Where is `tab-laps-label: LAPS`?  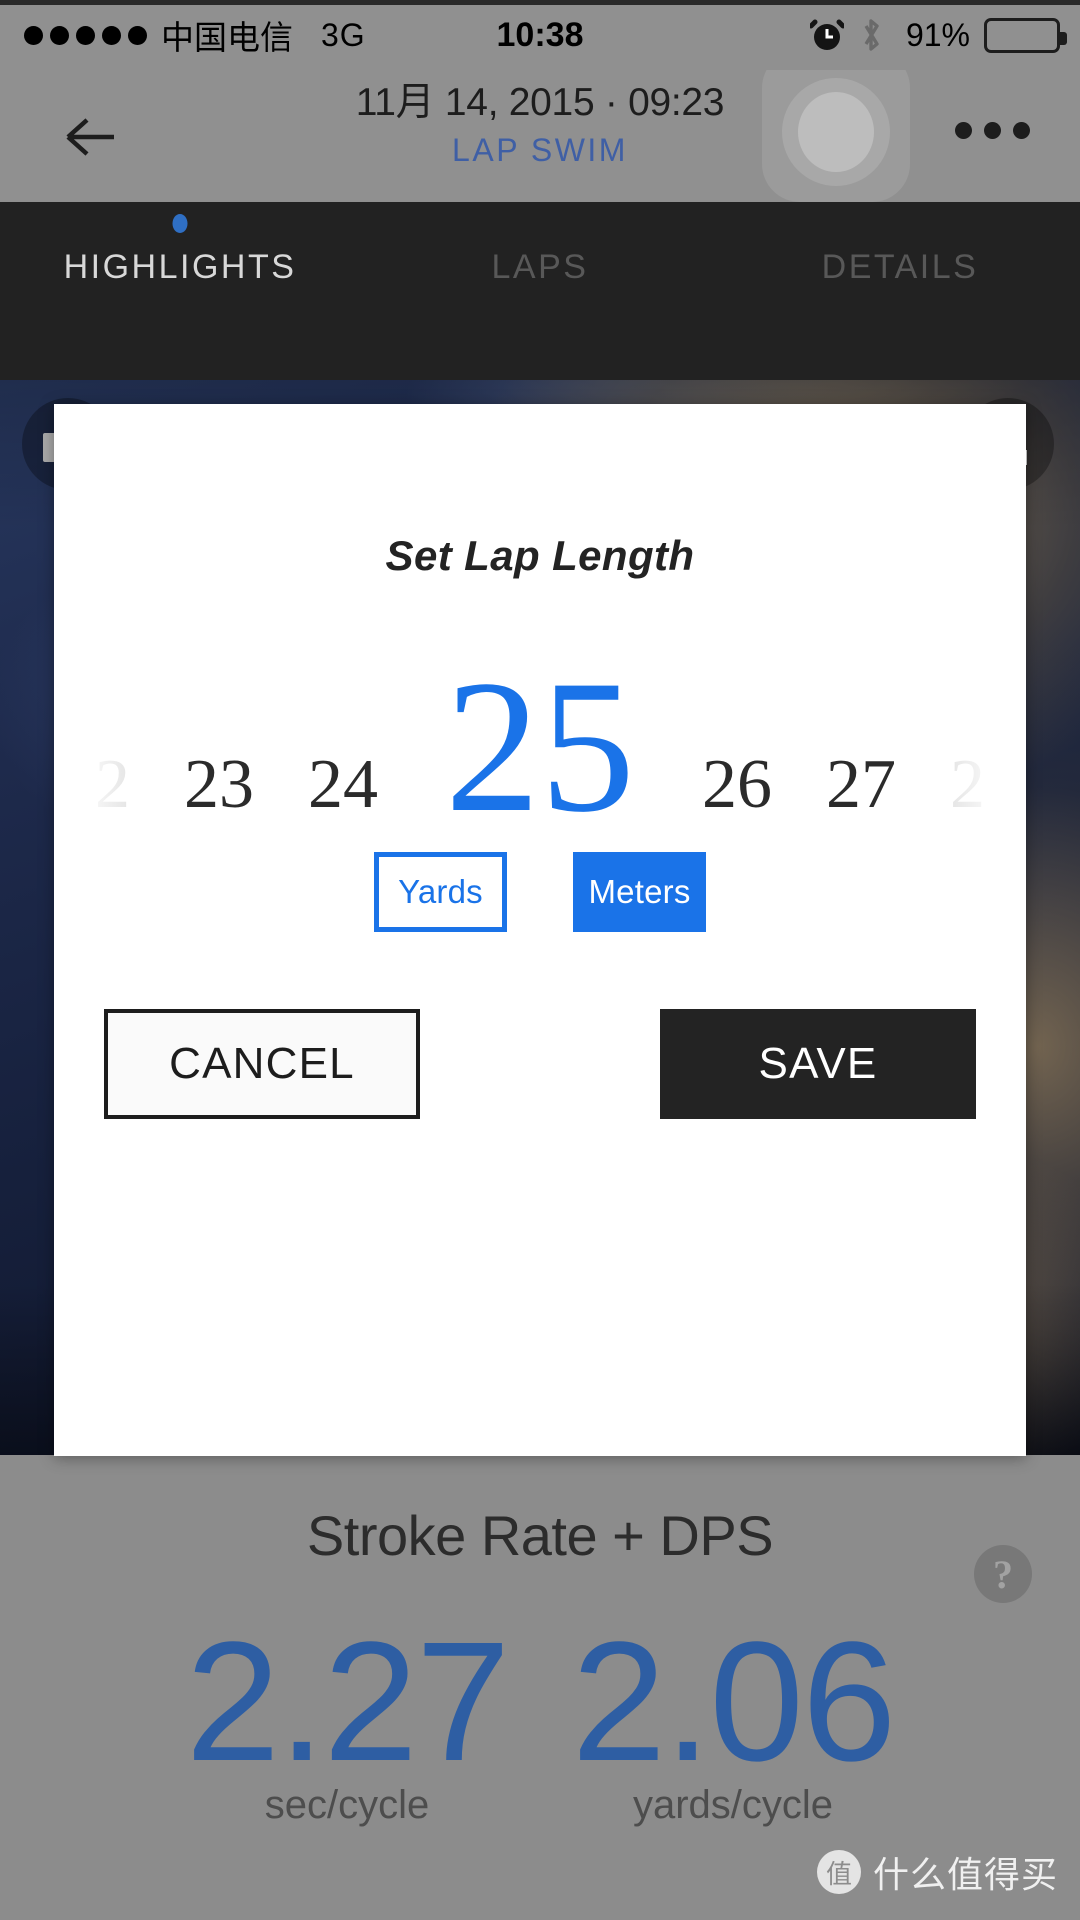 tab-laps-label: LAPS is located at coordinates (540, 267).